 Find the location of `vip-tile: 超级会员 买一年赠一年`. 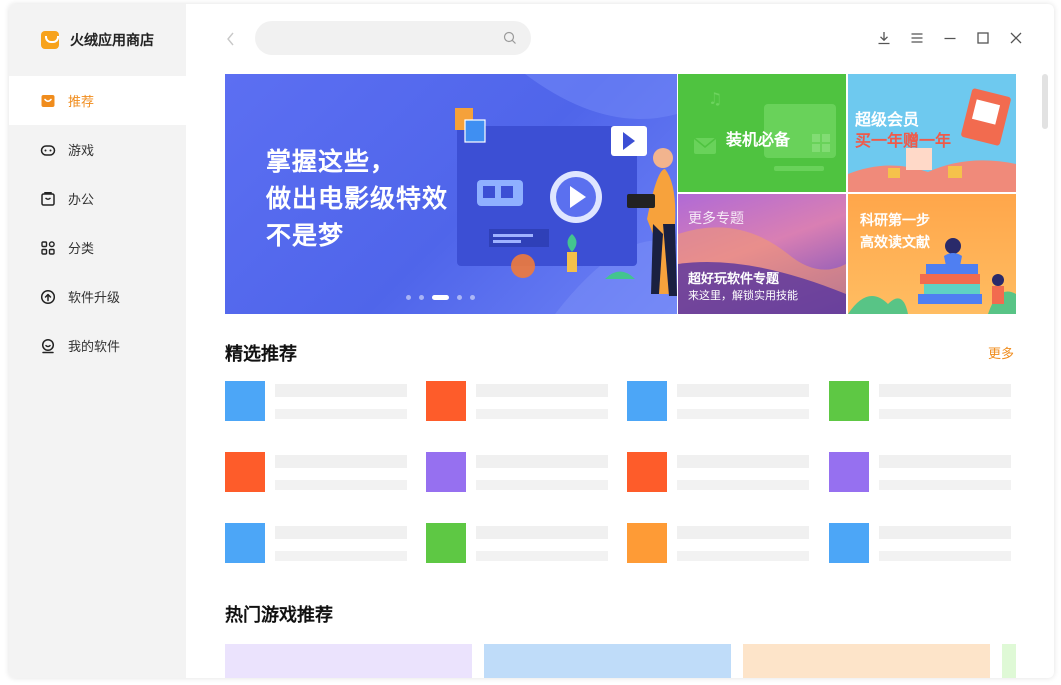

vip-tile: 超级会员 买一年赠一年 is located at coordinates (932, 133).